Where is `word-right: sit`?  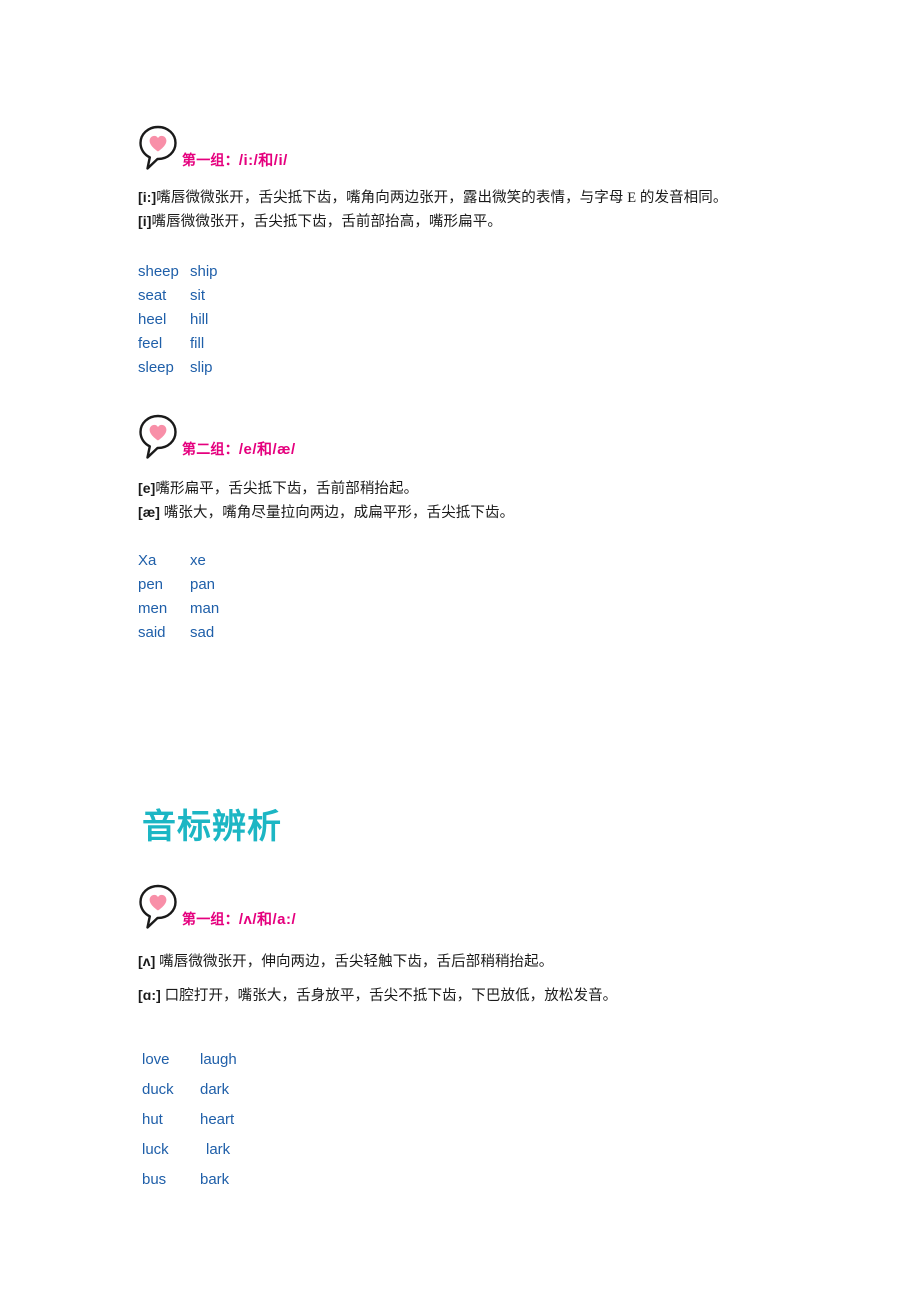 word-right: sit is located at coordinates (197, 295).